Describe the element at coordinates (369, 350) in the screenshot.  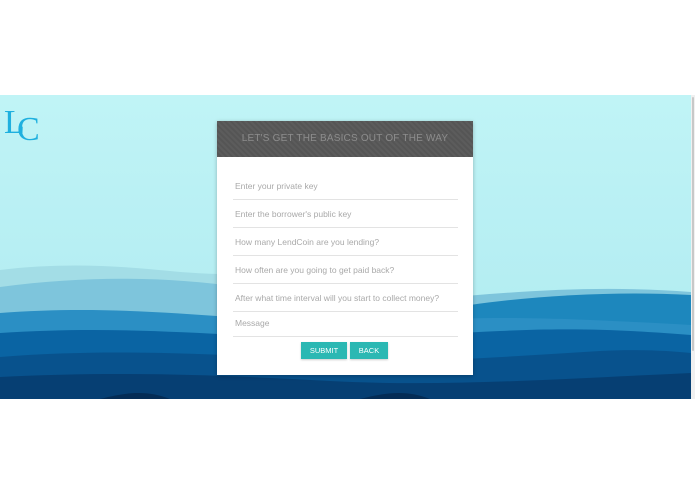
I see `back-button: BACK` at that location.